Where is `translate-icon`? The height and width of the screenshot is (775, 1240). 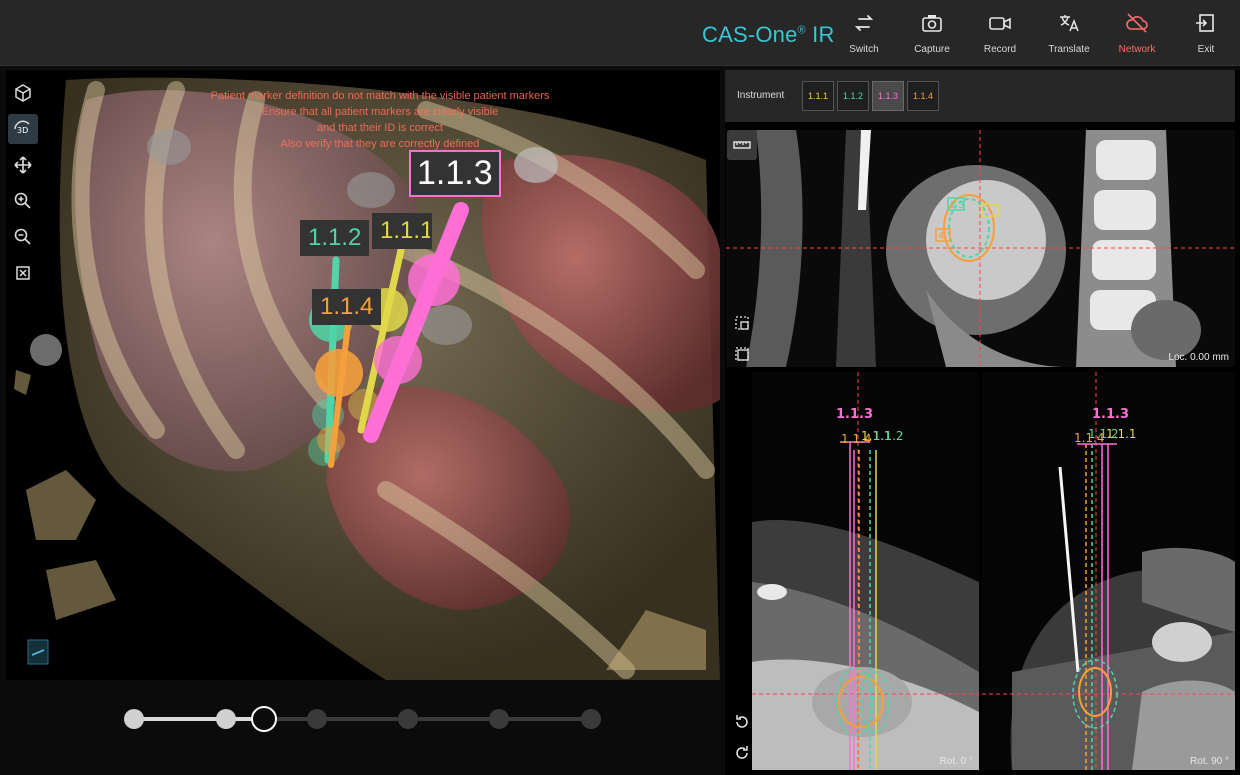 translate-icon is located at coordinates (1069, 23).